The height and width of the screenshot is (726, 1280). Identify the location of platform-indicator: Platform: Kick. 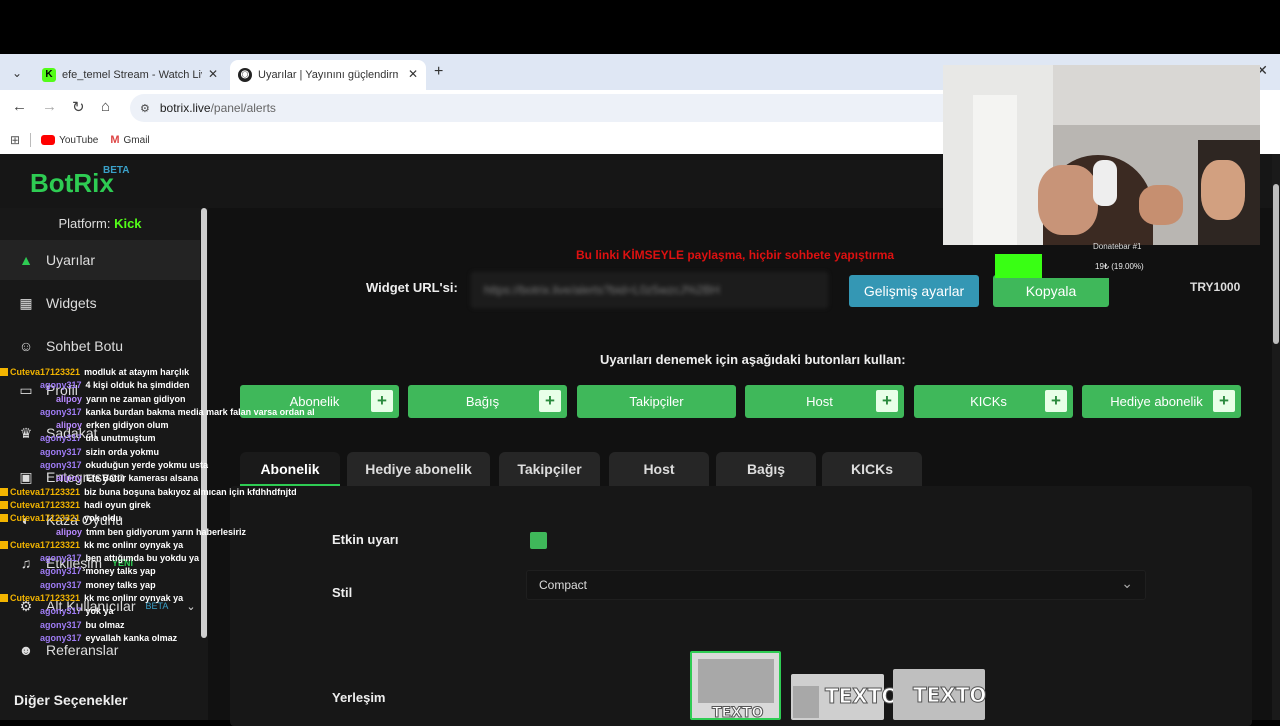
(100, 223).